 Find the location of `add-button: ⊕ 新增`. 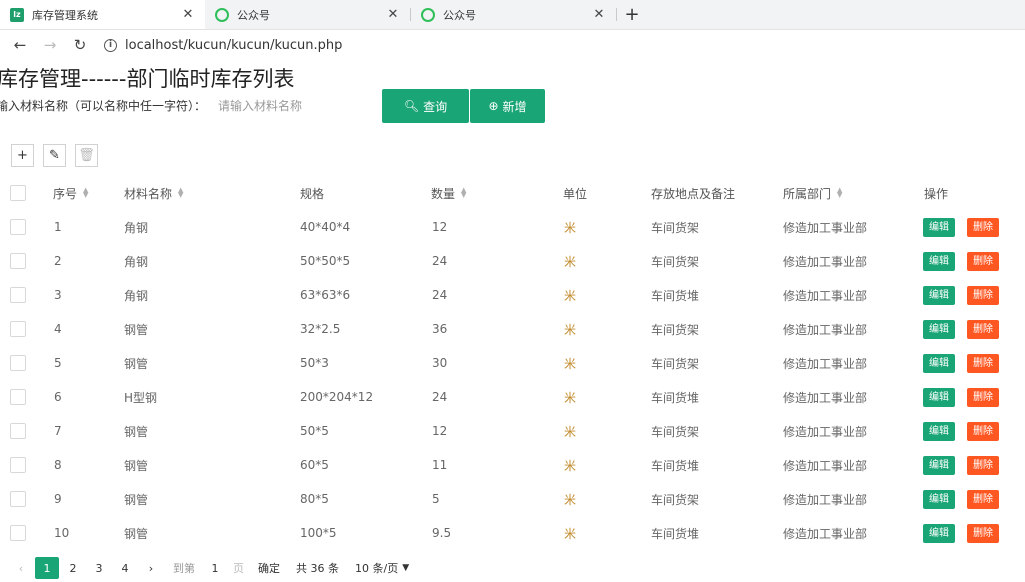

add-button: ⊕ 新增 is located at coordinates (507, 106).